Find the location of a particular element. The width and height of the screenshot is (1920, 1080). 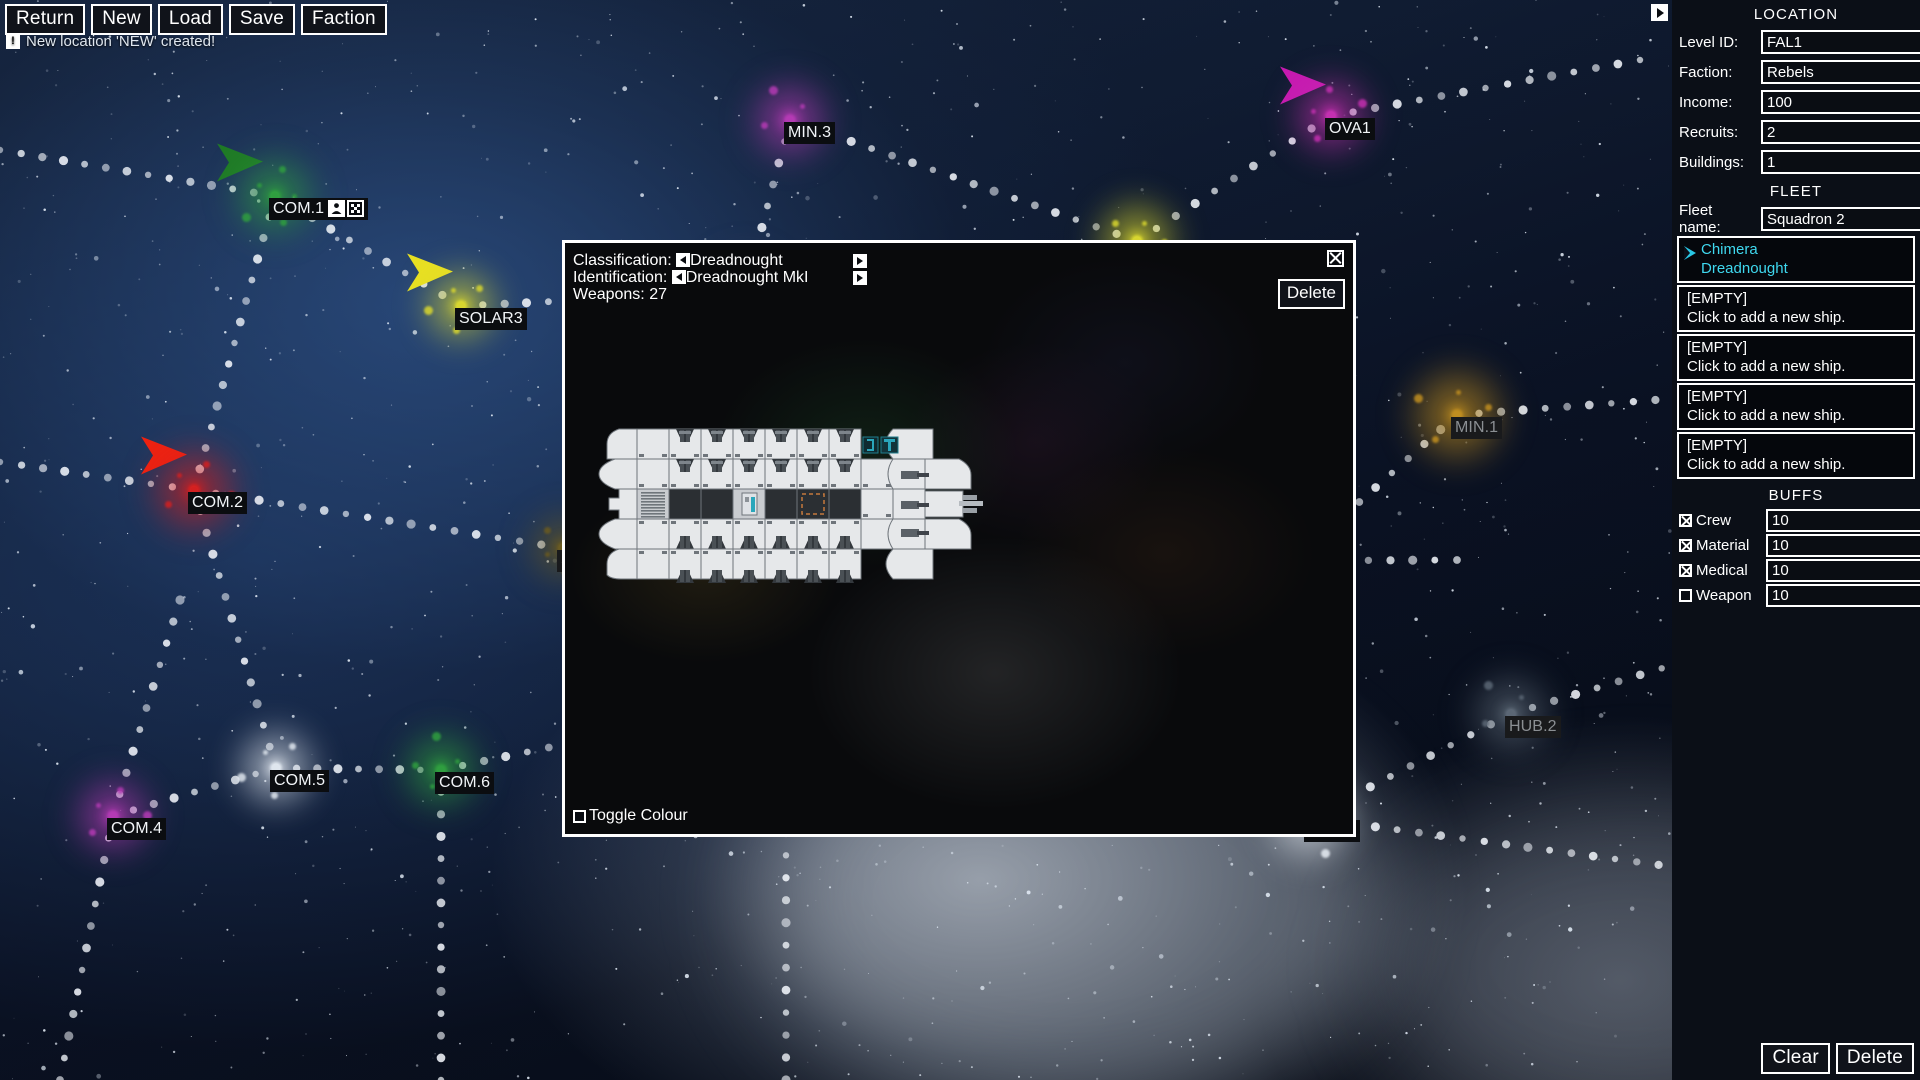

node-label: MIN.3 is located at coordinates (810, 133).